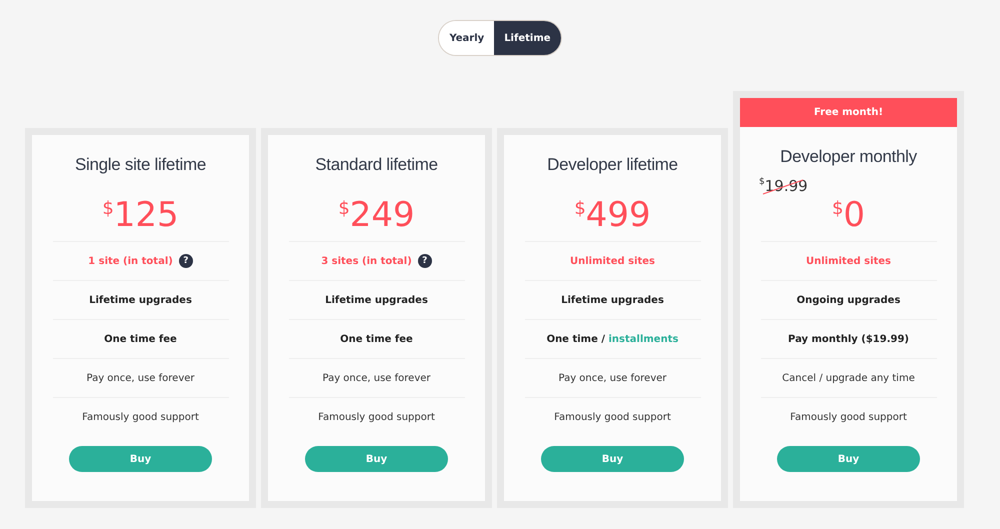  What do you see at coordinates (376, 165) in the screenshot?
I see `plan-title: Standard lifetime` at bounding box center [376, 165].